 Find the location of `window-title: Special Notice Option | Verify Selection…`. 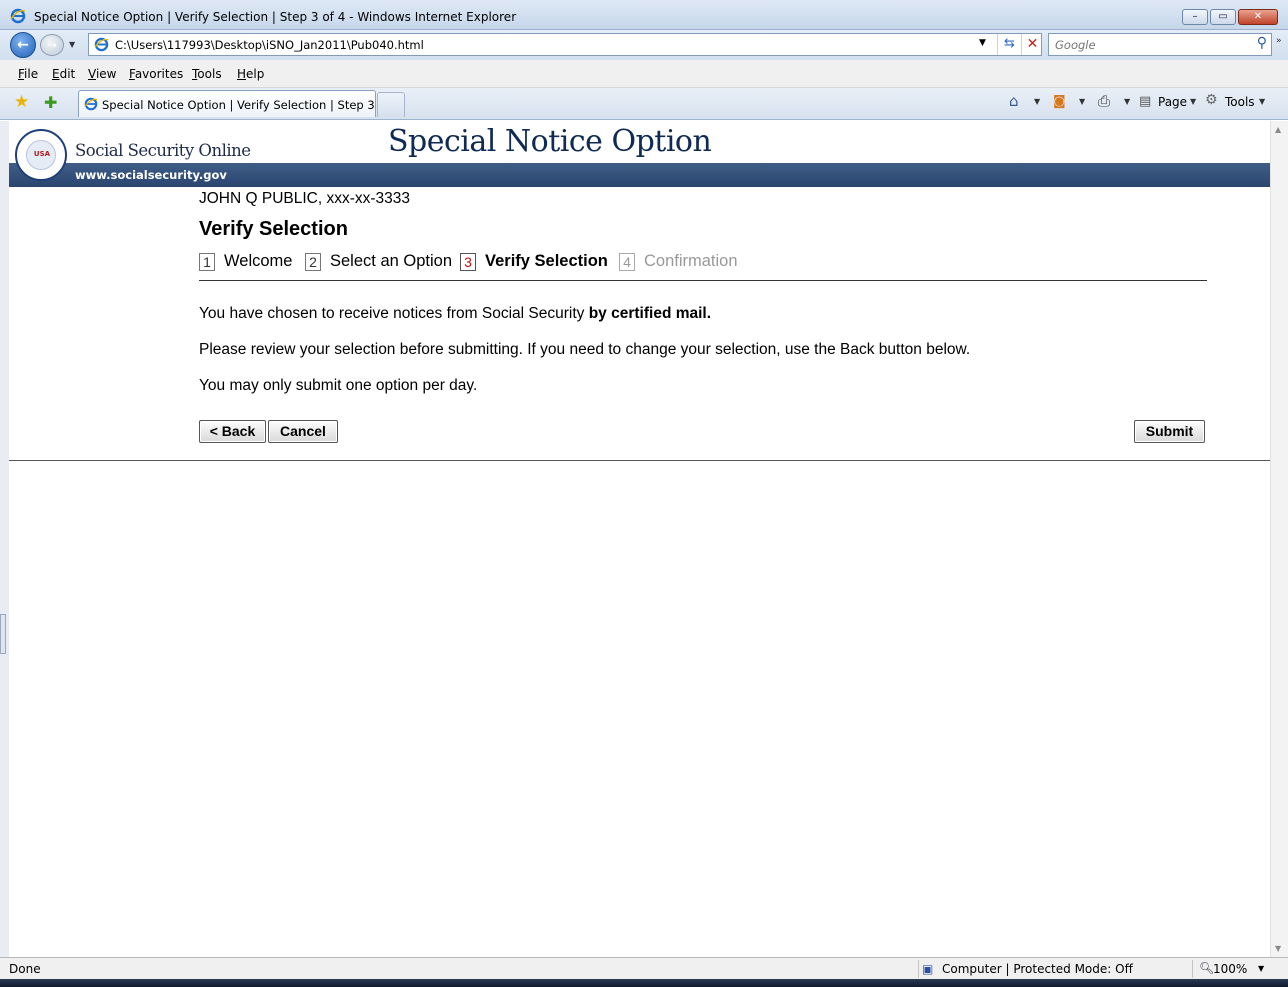

window-title: Special Notice Option | Verify Selection… is located at coordinates (275, 17).